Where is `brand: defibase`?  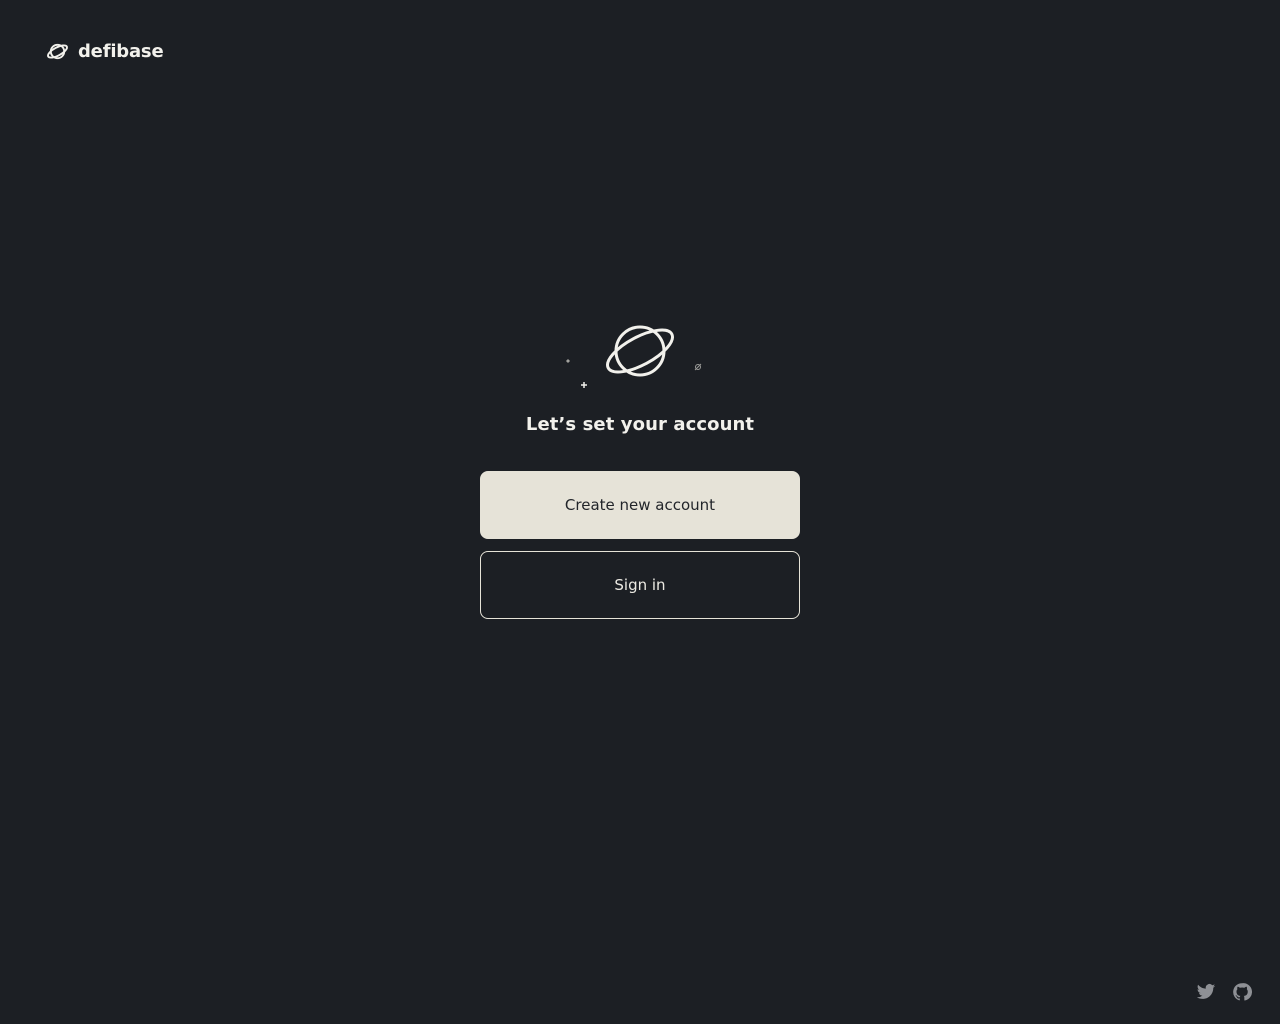 brand: defibase is located at coordinates (105, 51).